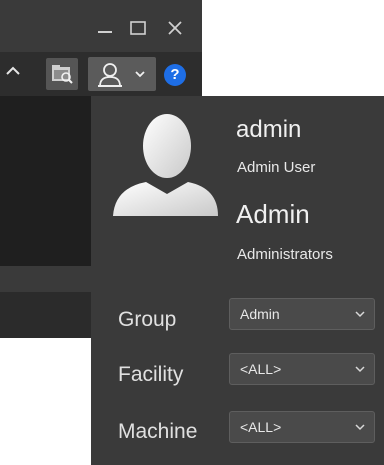 This screenshot has width=384, height=465. Describe the element at coordinates (302, 369) in the screenshot. I see `facility-select: <ALL>` at that location.